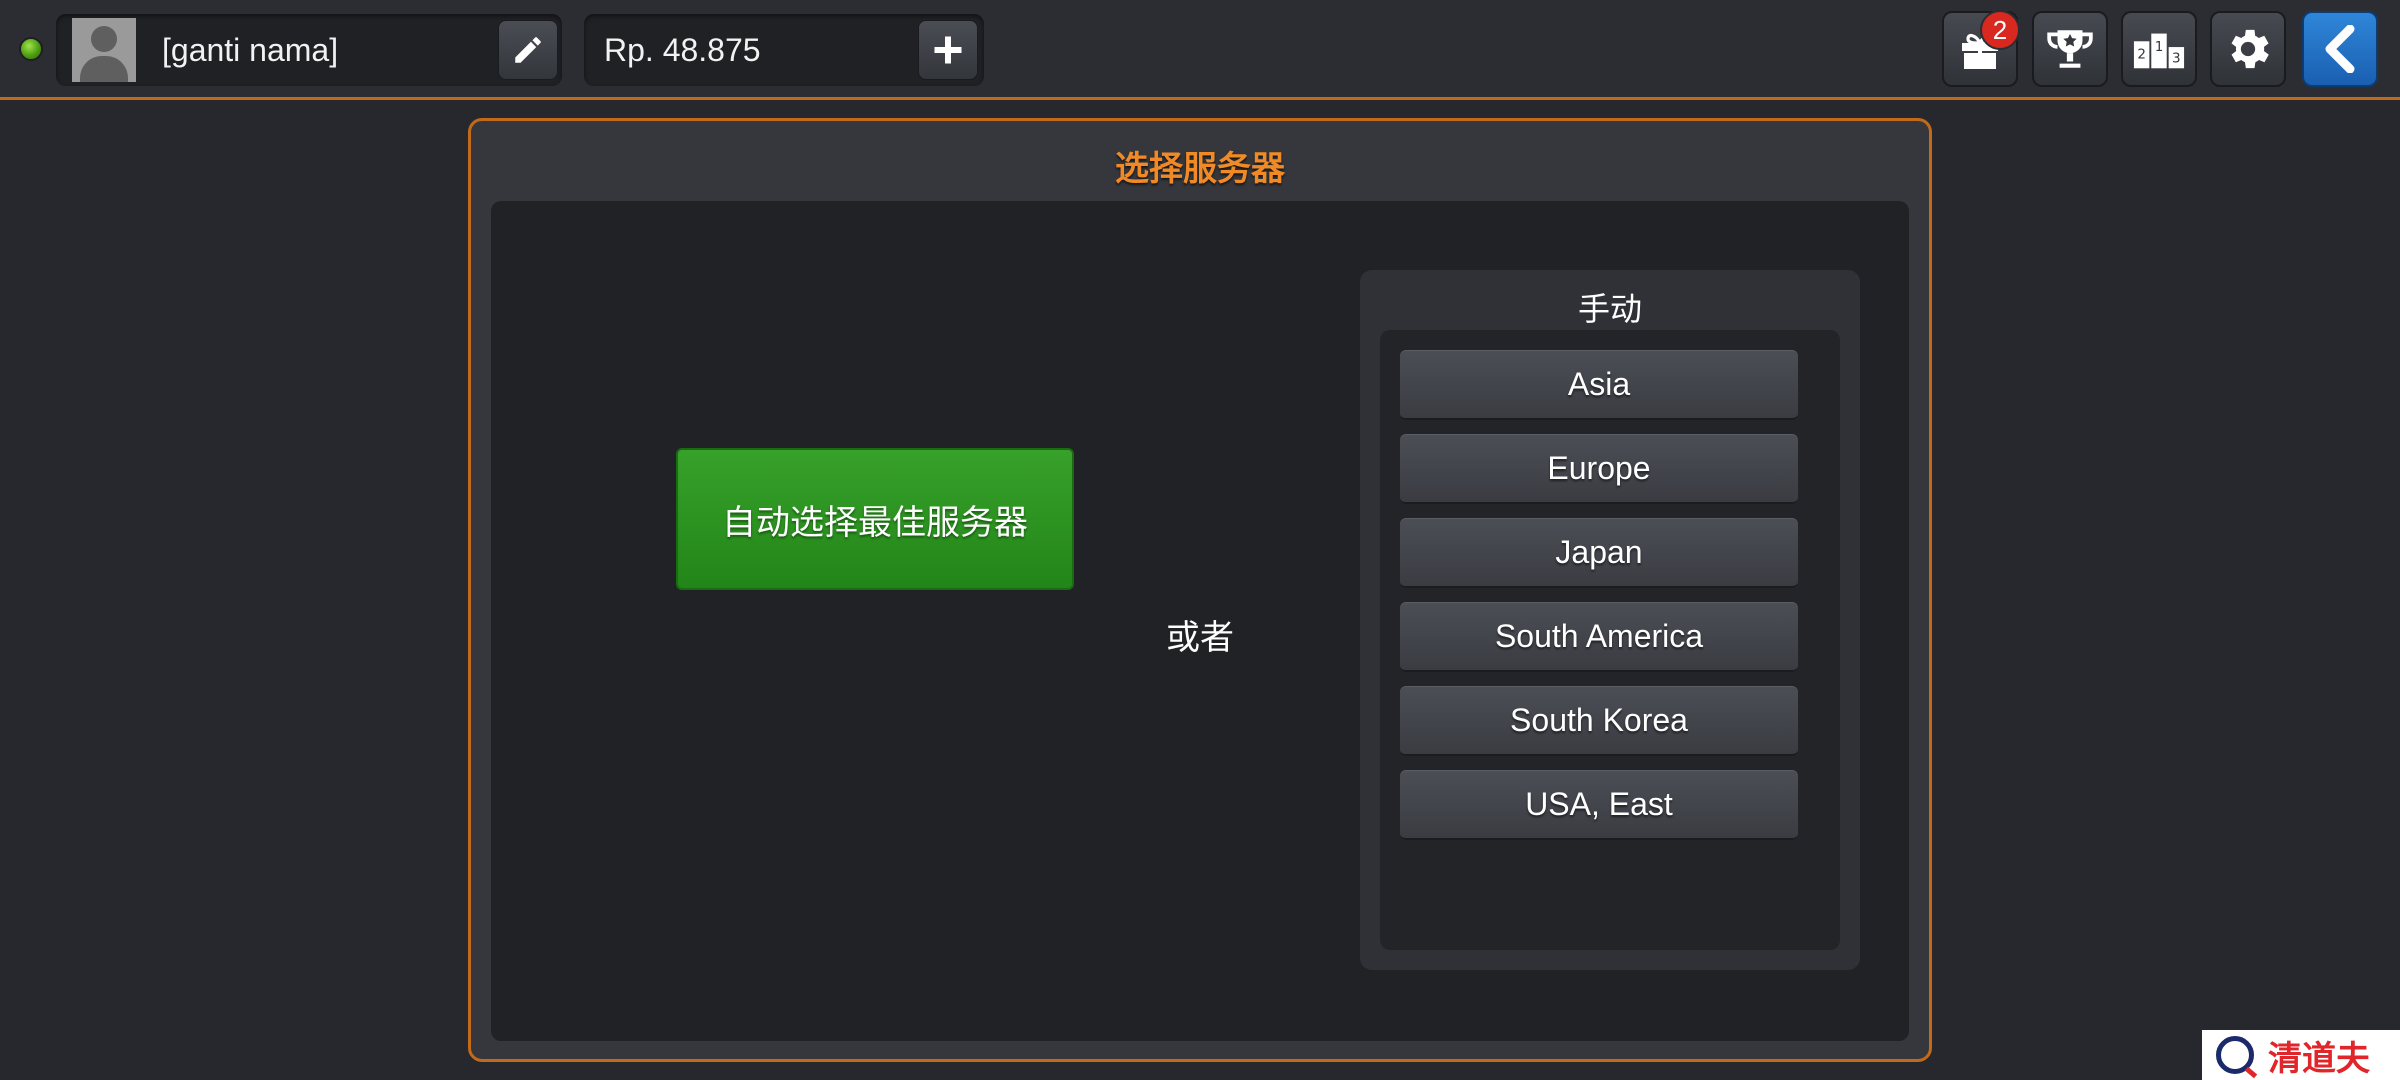  Describe the element at coordinates (682, 50) in the screenshot. I see `money-balance: Rp. 48.875` at that location.